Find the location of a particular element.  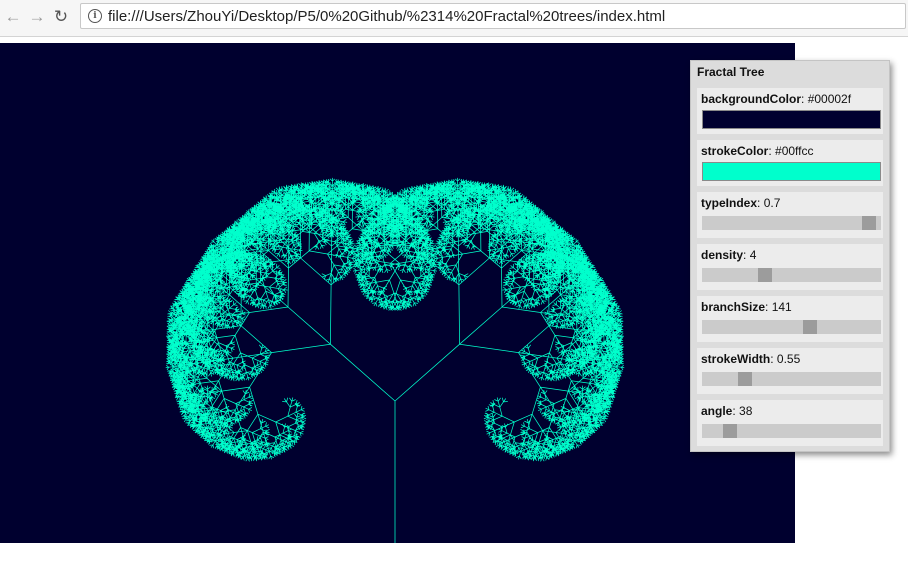

reload-icon: ↻ is located at coordinates (61, 17).